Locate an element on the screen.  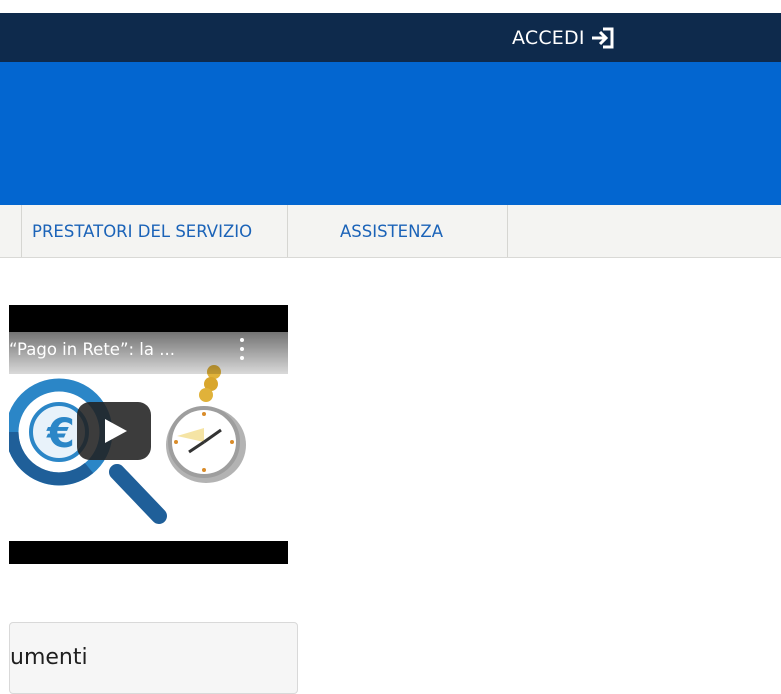
top-bar: ACCEDI is located at coordinates (390, 37).